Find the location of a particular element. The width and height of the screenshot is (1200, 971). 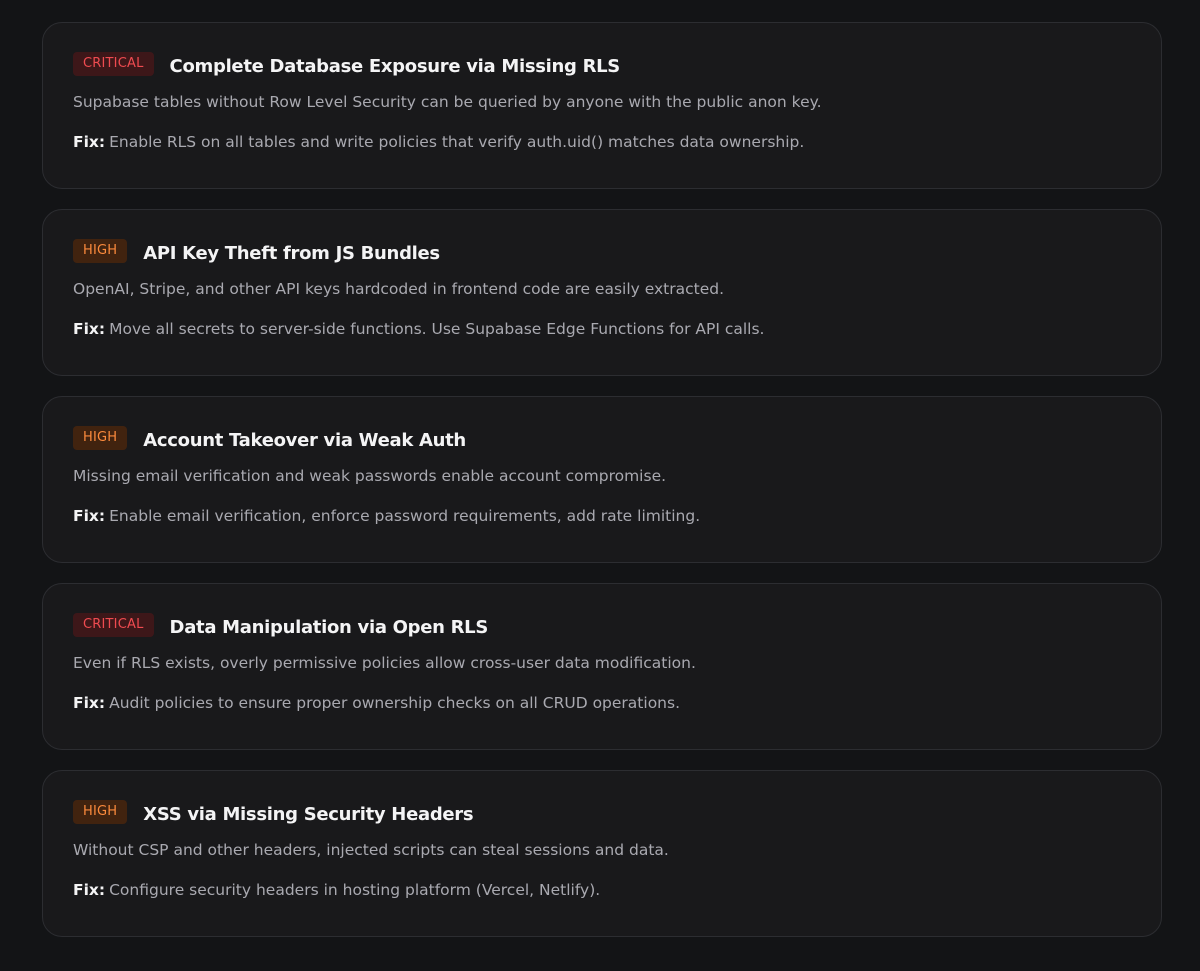

card-header: CRITICAL Data Manipulation via Open RLS is located at coordinates (602, 626).